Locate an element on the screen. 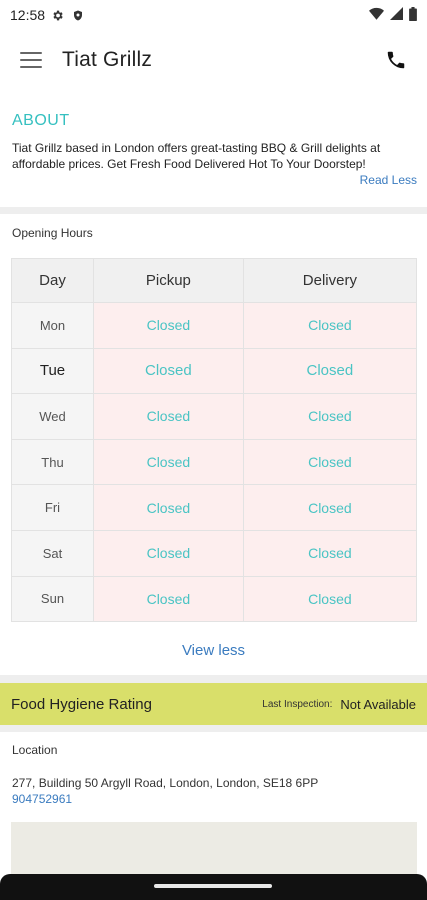 This screenshot has width=427, height=900. phone-number-link: 904752961 is located at coordinates (214, 799).